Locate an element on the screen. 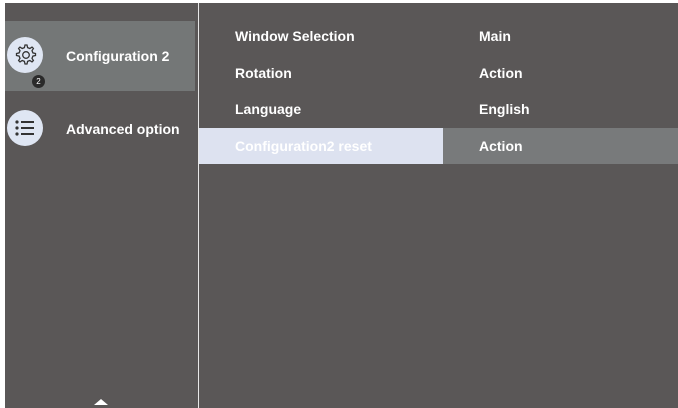 This screenshot has width=678, height=408. chevron-up-icon is located at coordinates (101, 402).